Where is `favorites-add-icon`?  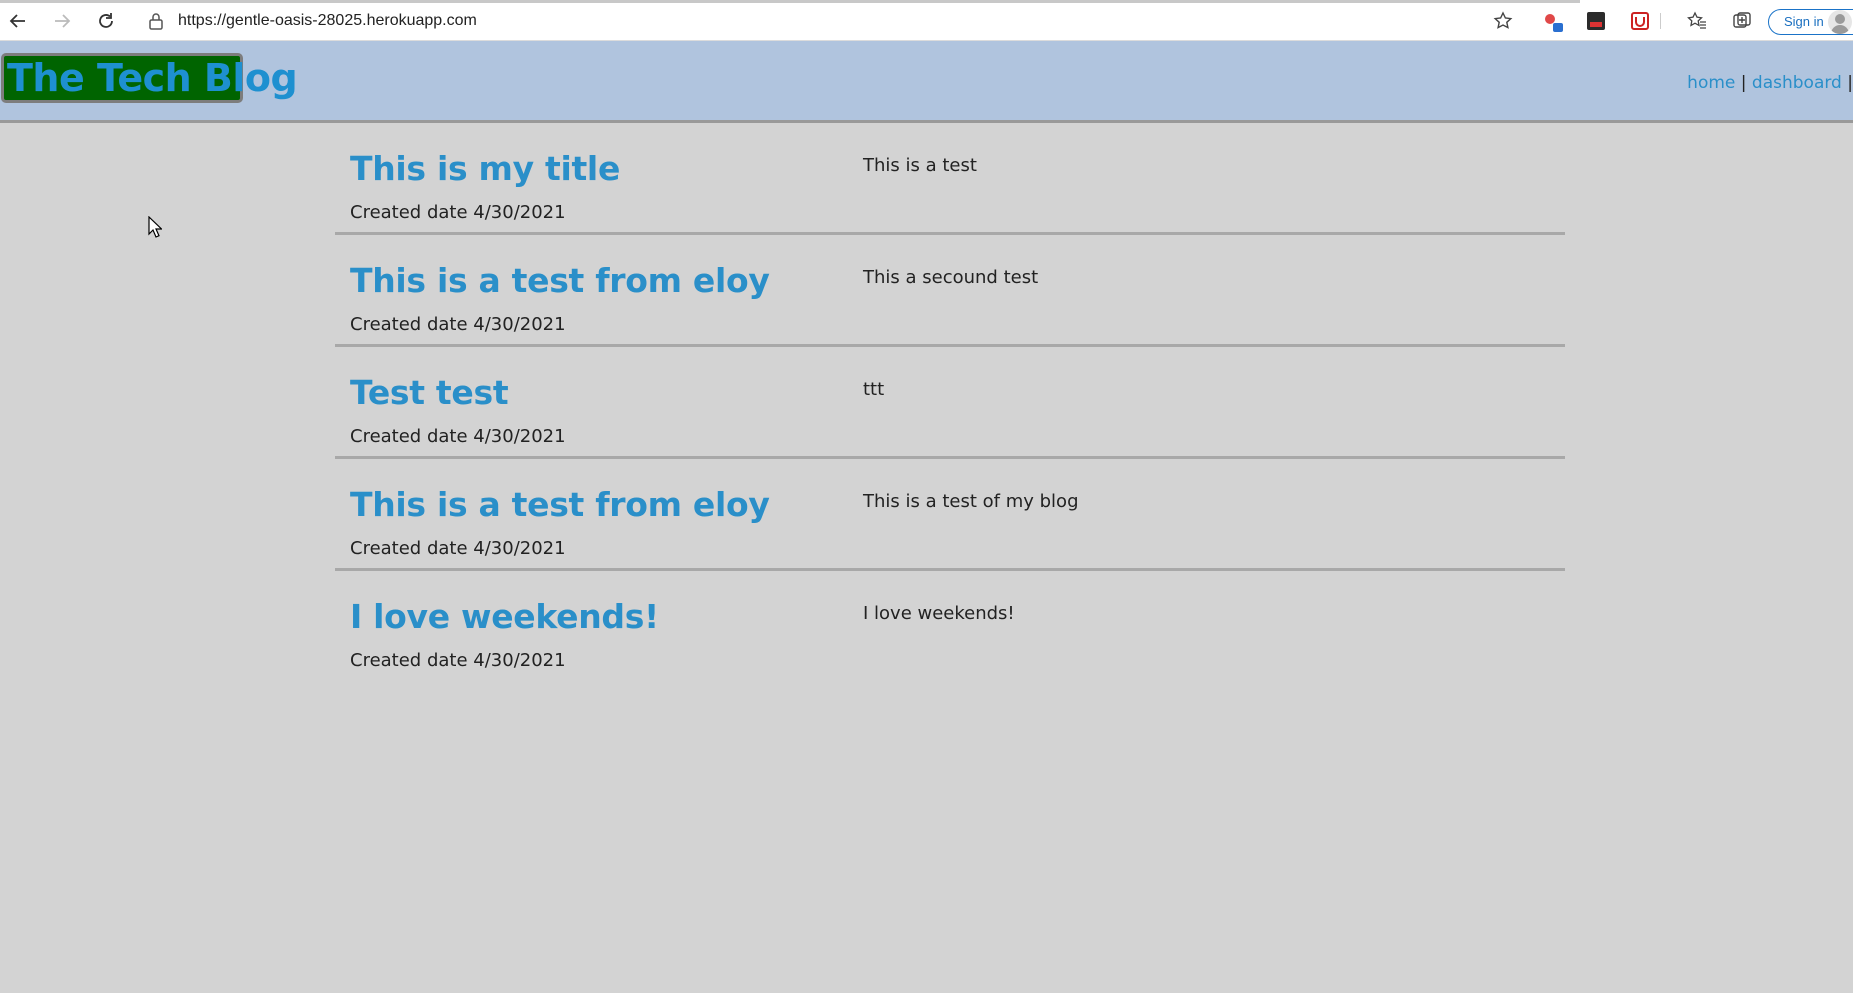 favorites-add-icon is located at coordinates (1503, 20).